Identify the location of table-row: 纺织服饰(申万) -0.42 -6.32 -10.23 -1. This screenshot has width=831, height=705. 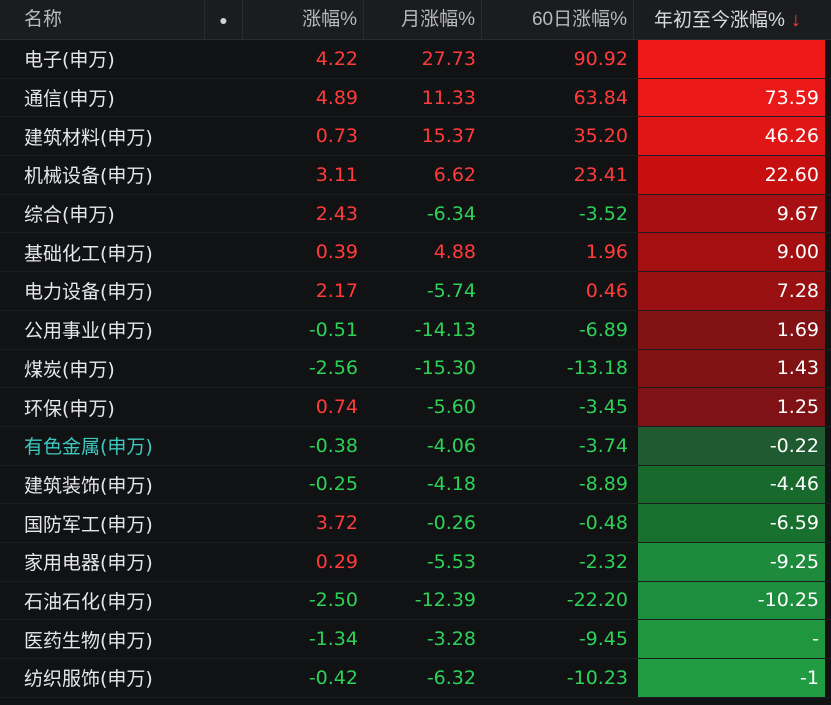
(415, 678).